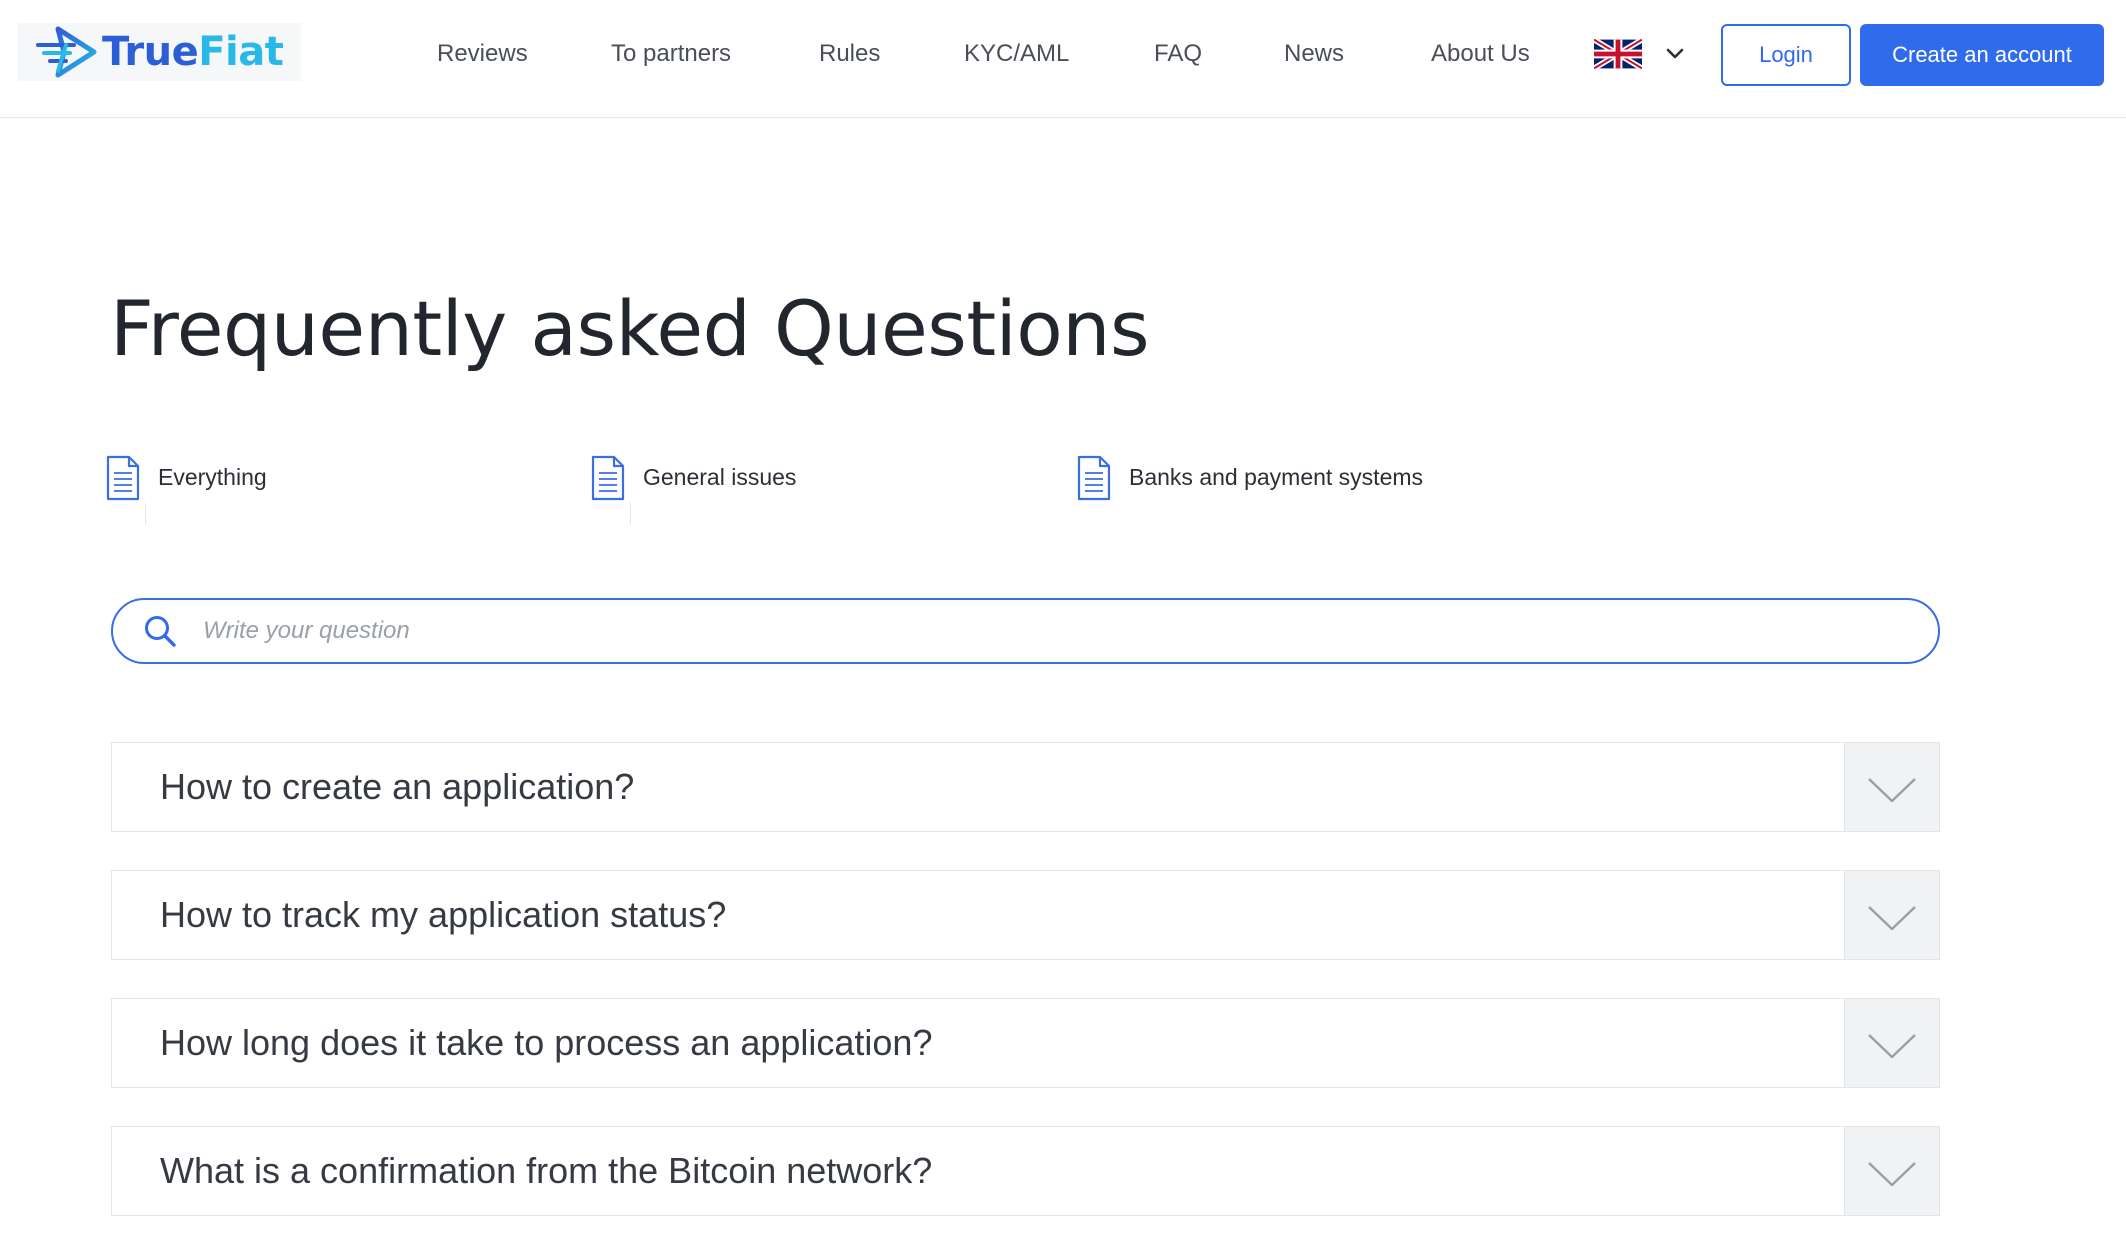 The width and height of the screenshot is (2126, 1254). I want to click on language-selector, so click(1640, 54).